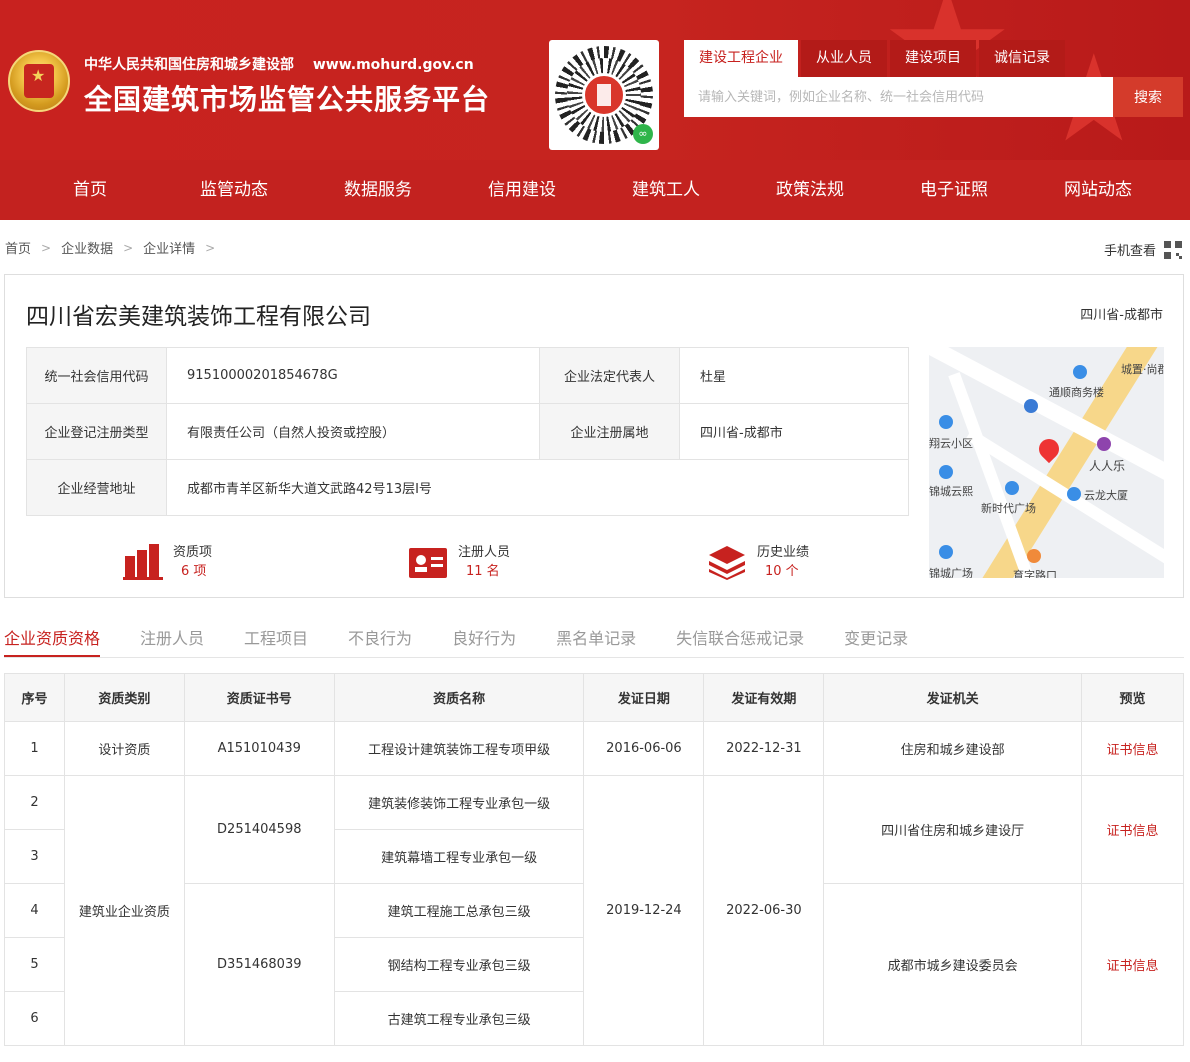 This screenshot has width=1190, height=1062. I want to click on tab-change-records: 变更记录, so click(876, 641).